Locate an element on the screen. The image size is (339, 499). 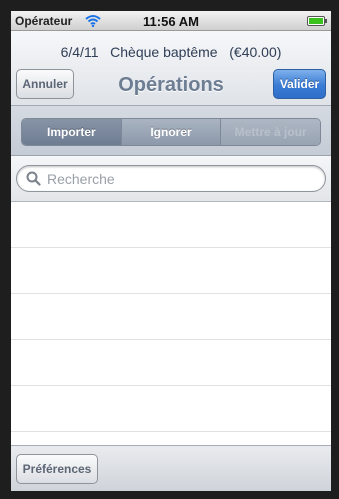
ignore-segment: Ignorer is located at coordinates (171, 132).